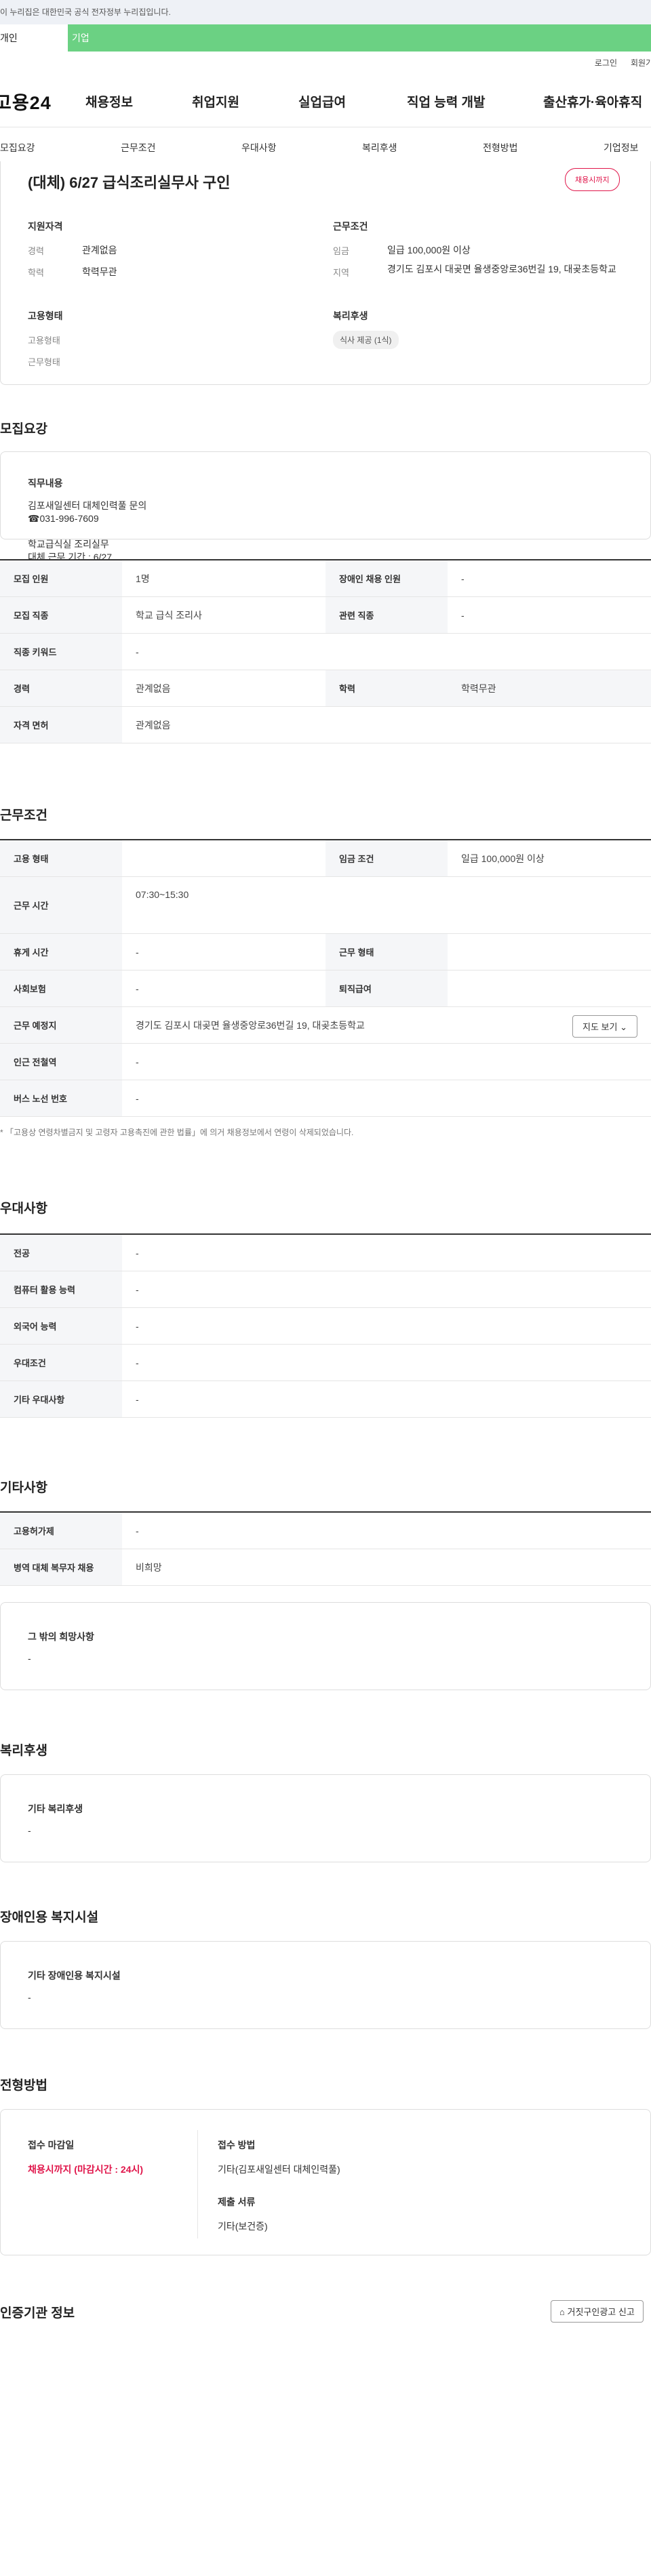  What do you see at coordinates (341, 251) in the screenshot?
I see `wage-label: 임금` at bounding box center [341, 251].